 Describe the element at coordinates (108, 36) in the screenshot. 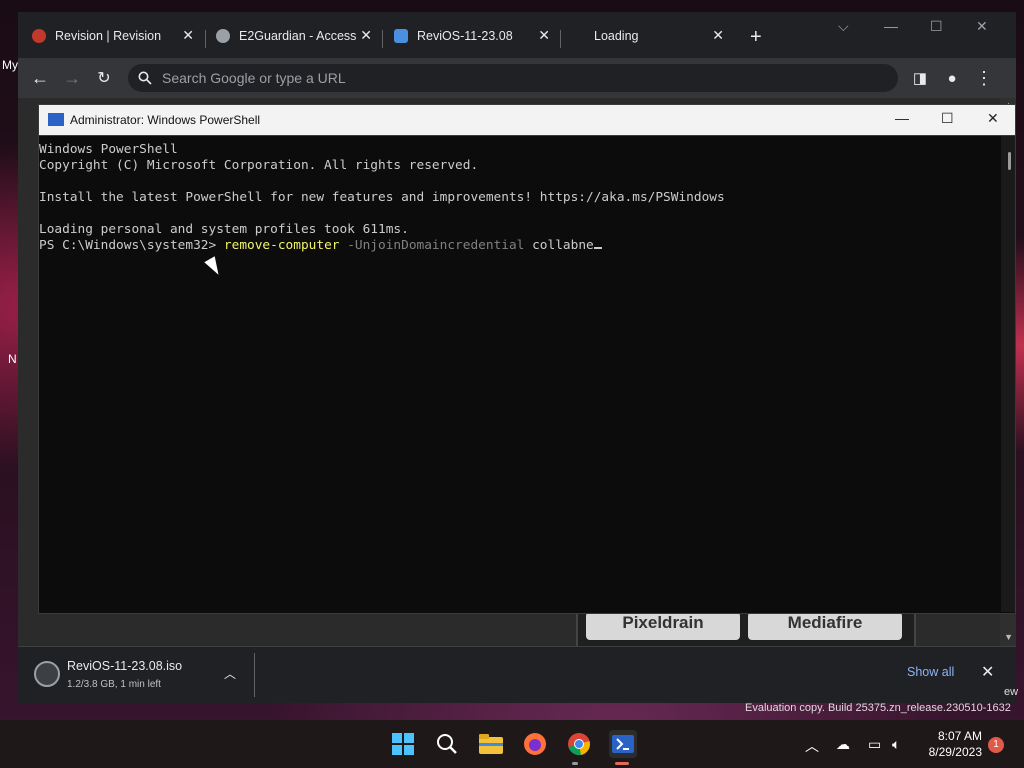

I see `tab-title: Revision | Revision` at that location.